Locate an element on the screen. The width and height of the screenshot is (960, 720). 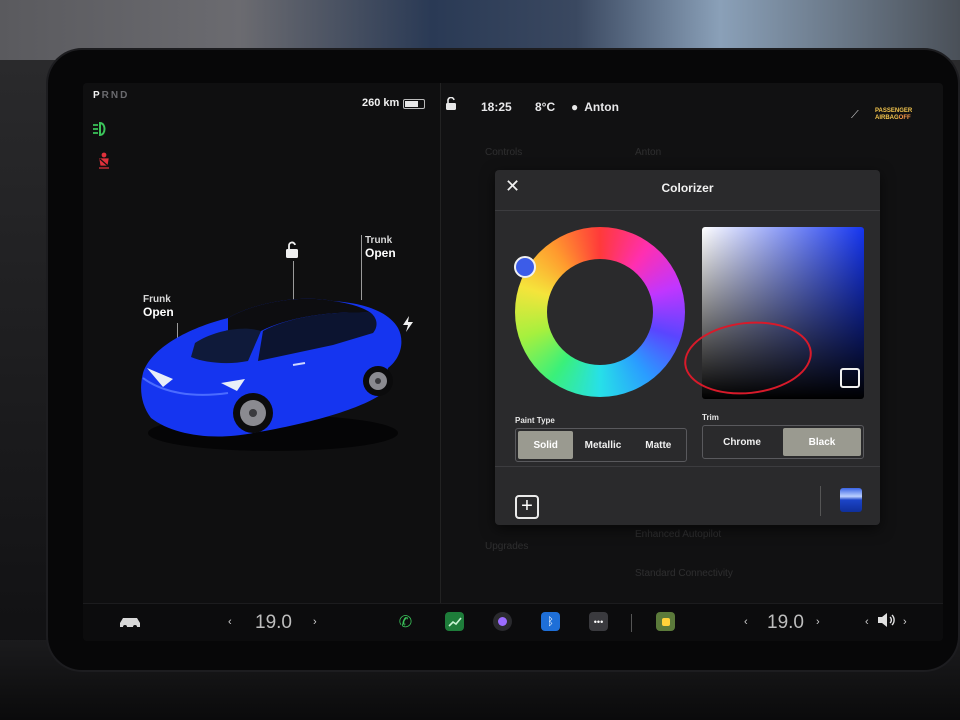
car-icon is located at coordinates (130, 624).